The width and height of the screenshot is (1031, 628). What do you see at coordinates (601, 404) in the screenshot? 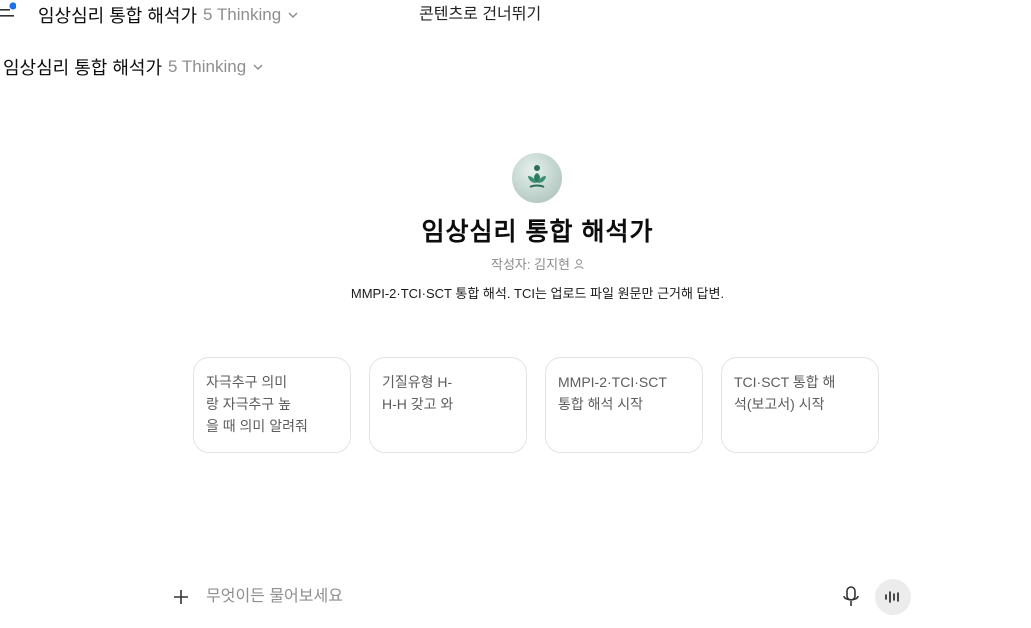
I see `suggestion-text: 통합 해석 시작` at bounding box center [601, 404].